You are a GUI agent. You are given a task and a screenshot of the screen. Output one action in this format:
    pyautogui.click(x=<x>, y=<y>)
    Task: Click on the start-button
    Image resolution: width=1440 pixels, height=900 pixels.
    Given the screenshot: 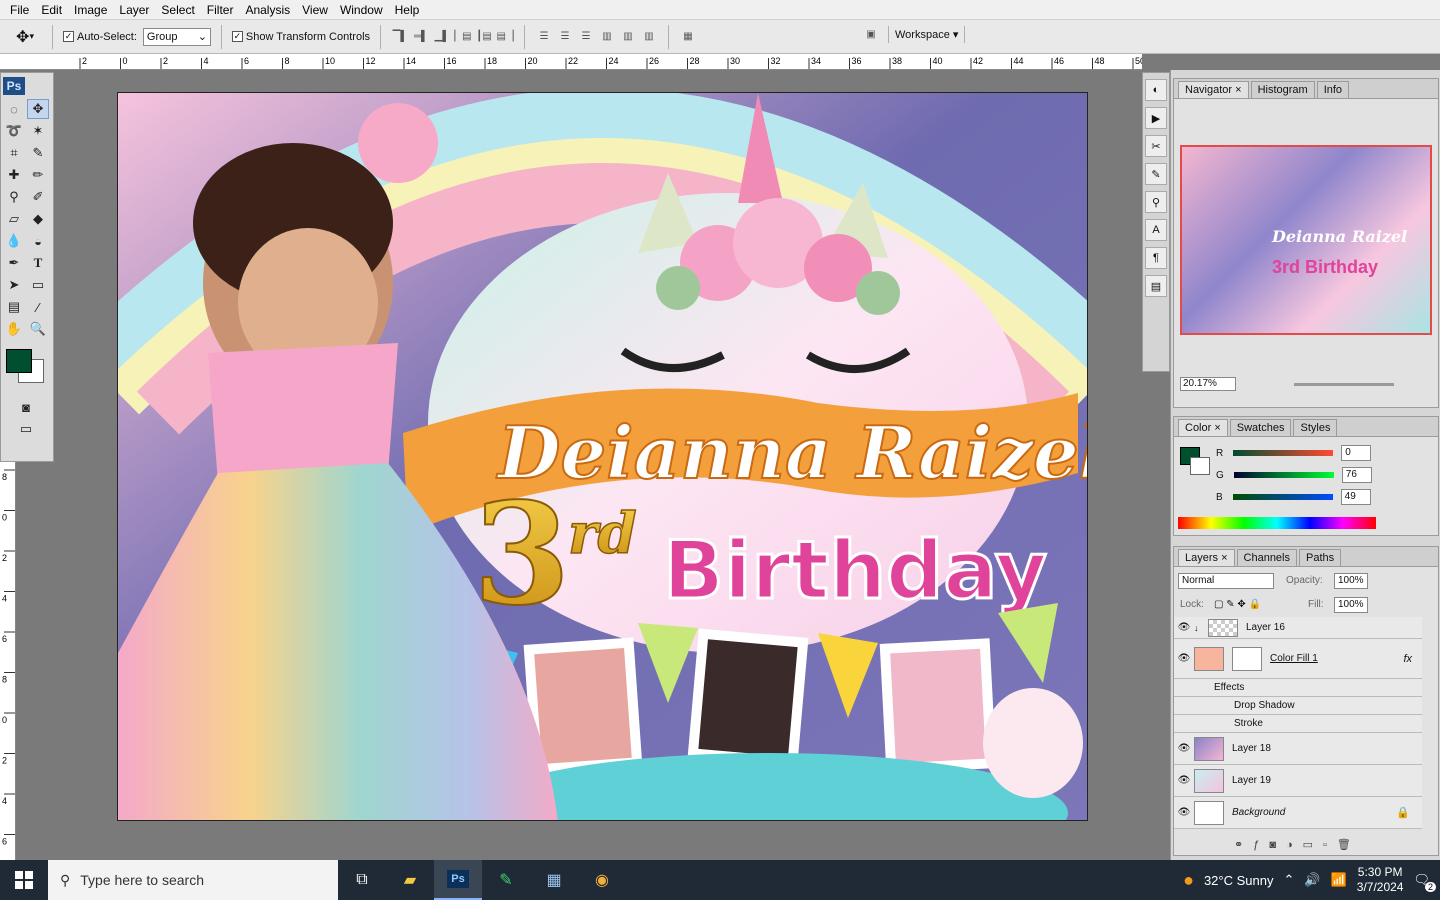 What is the action you would take?
    pyautogui.click(x=24, y=880)
    